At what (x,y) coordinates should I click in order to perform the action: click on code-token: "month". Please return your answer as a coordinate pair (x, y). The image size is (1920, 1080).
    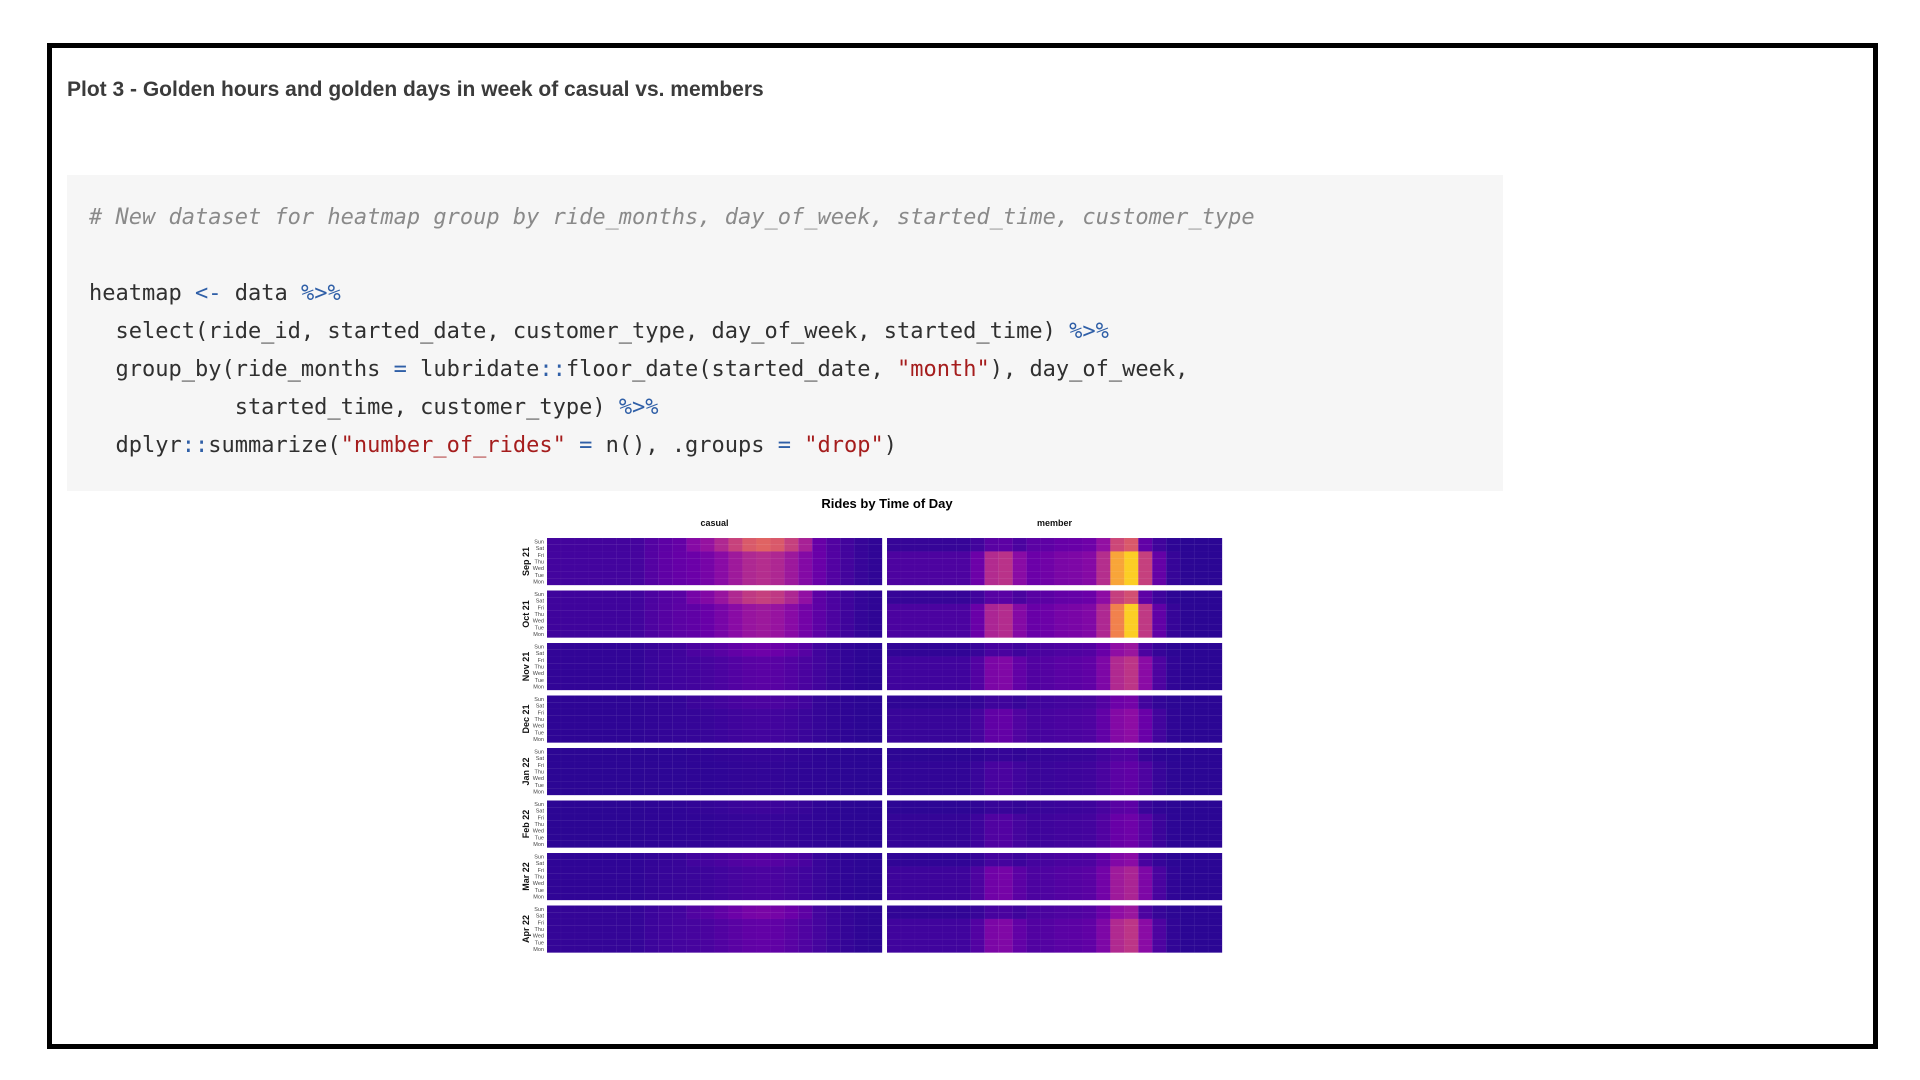
    Looking at the image, I should click on (943, 369).